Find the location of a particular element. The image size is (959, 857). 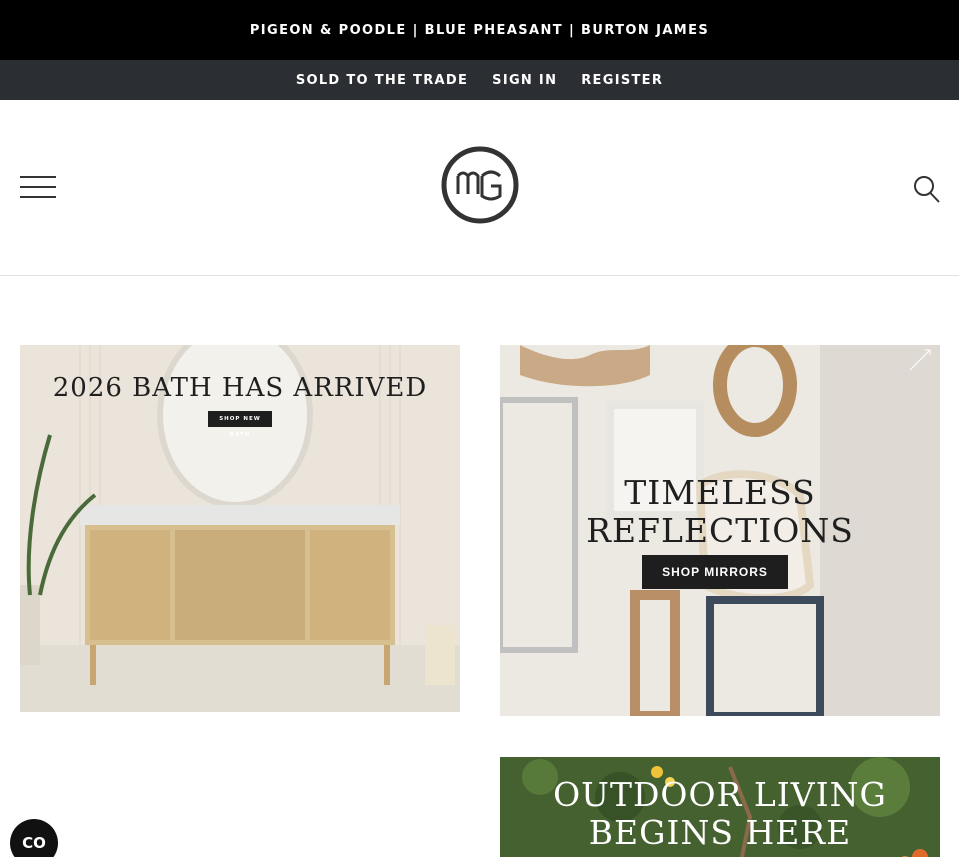

promo-outdoor-title-line1: OUTDOOR LIVING is located at coordinates (720, 794).